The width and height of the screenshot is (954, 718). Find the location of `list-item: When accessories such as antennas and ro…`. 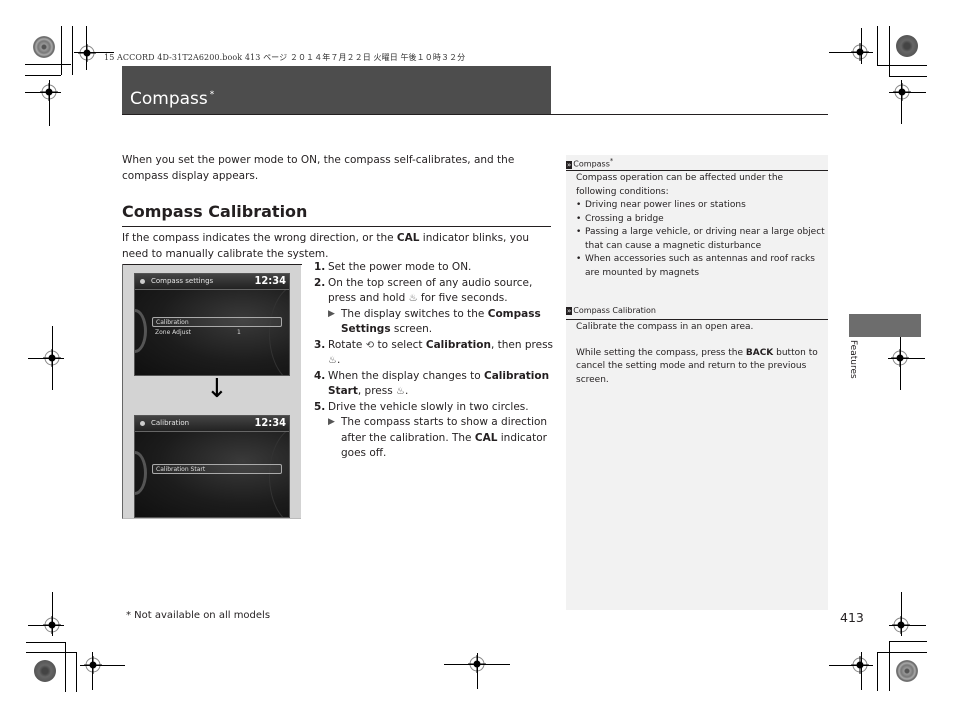

list-item: When accessories such as antennas and ro… is located at coordinates (701, 266).